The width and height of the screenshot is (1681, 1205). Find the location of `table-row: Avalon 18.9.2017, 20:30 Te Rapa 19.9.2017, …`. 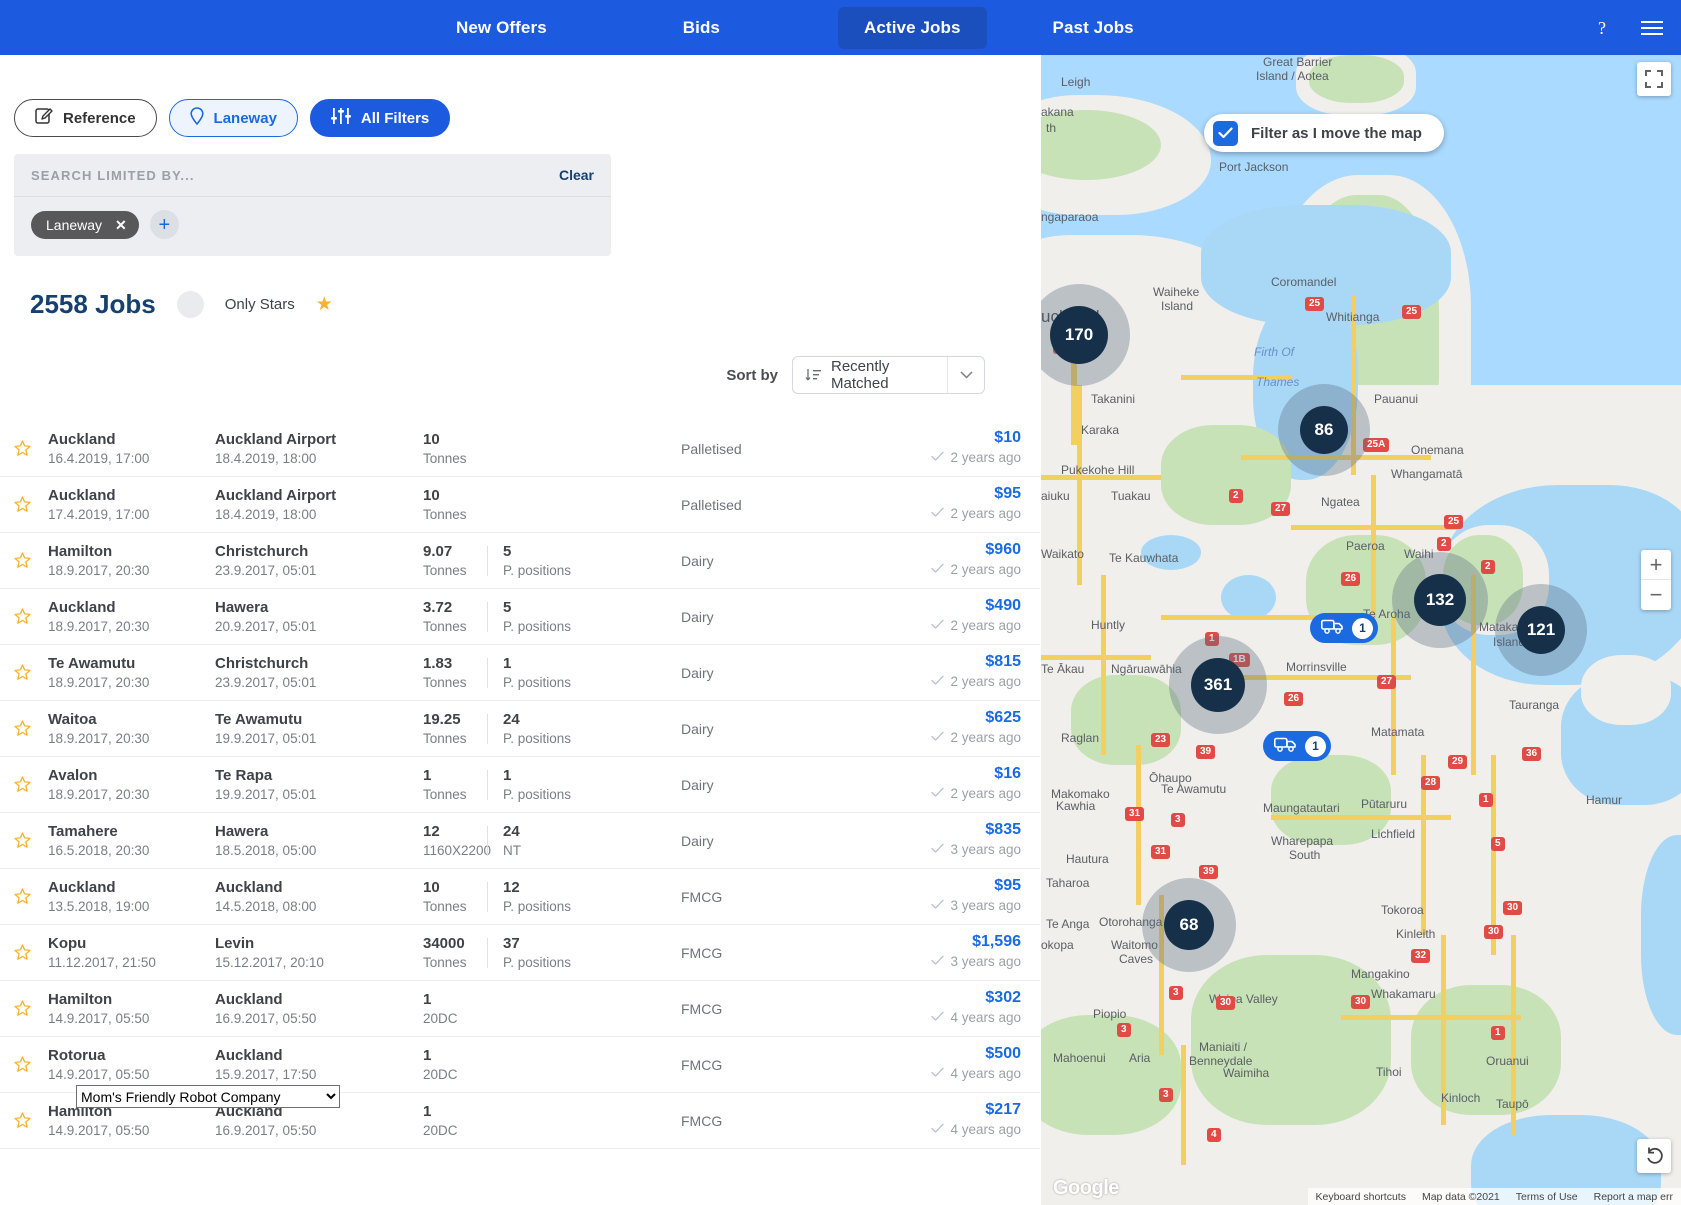

table-row: Avalon 18.9.2017, 20:30 Te Rapa 19.9.2017, … is located at coordinates (520, 785).